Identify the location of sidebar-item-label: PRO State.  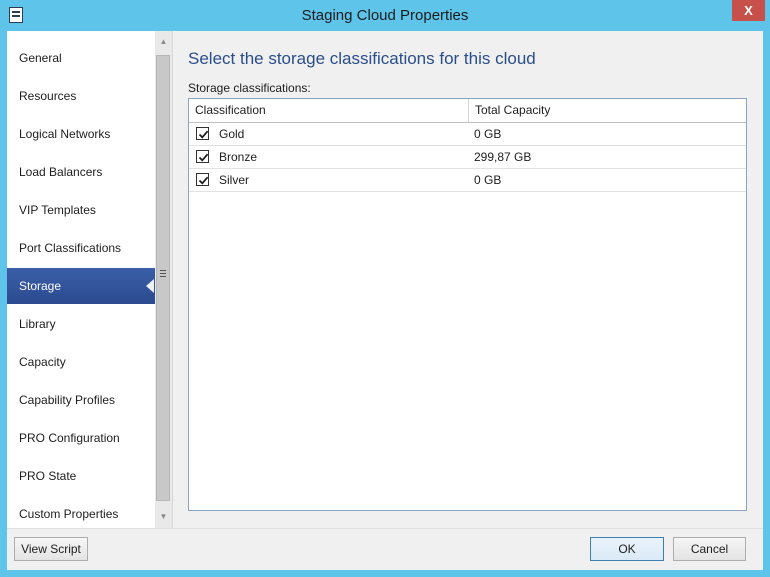
(48, 476).